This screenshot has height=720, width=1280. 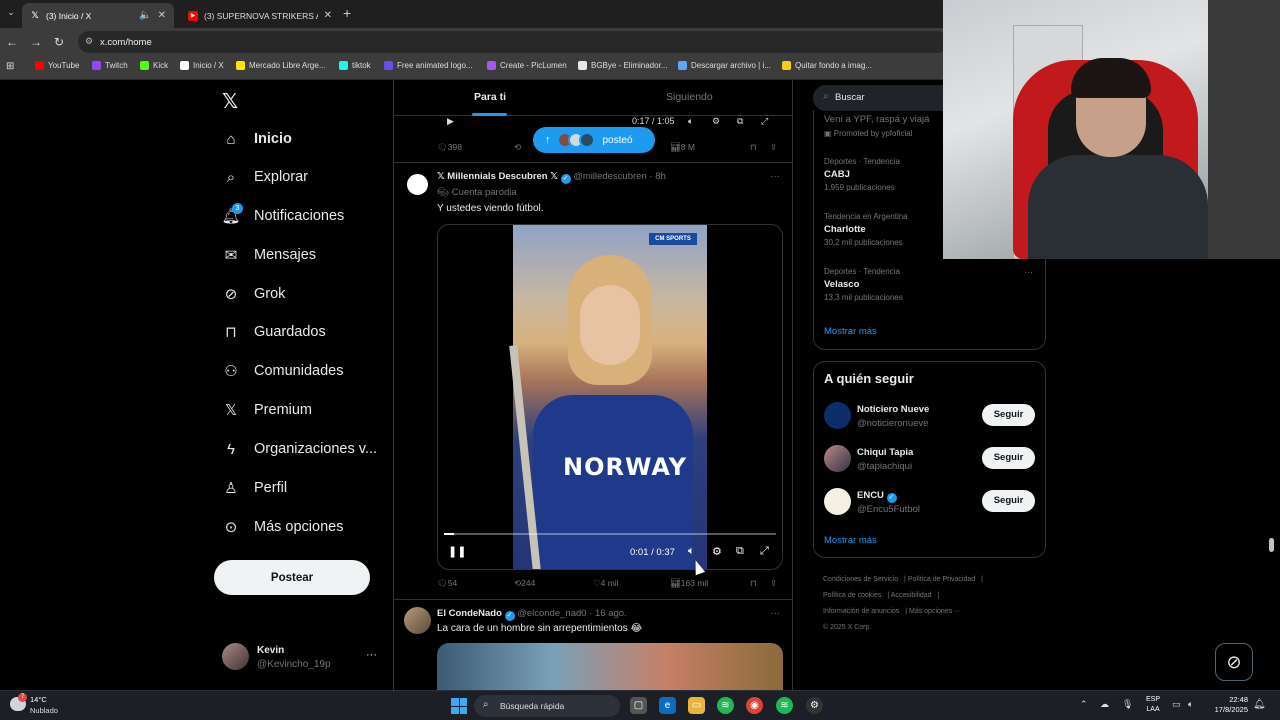 I want to click on follow-suggestion: Chiqui Tapia @tapiachiqui Seguir, so click(x=931, y=460).